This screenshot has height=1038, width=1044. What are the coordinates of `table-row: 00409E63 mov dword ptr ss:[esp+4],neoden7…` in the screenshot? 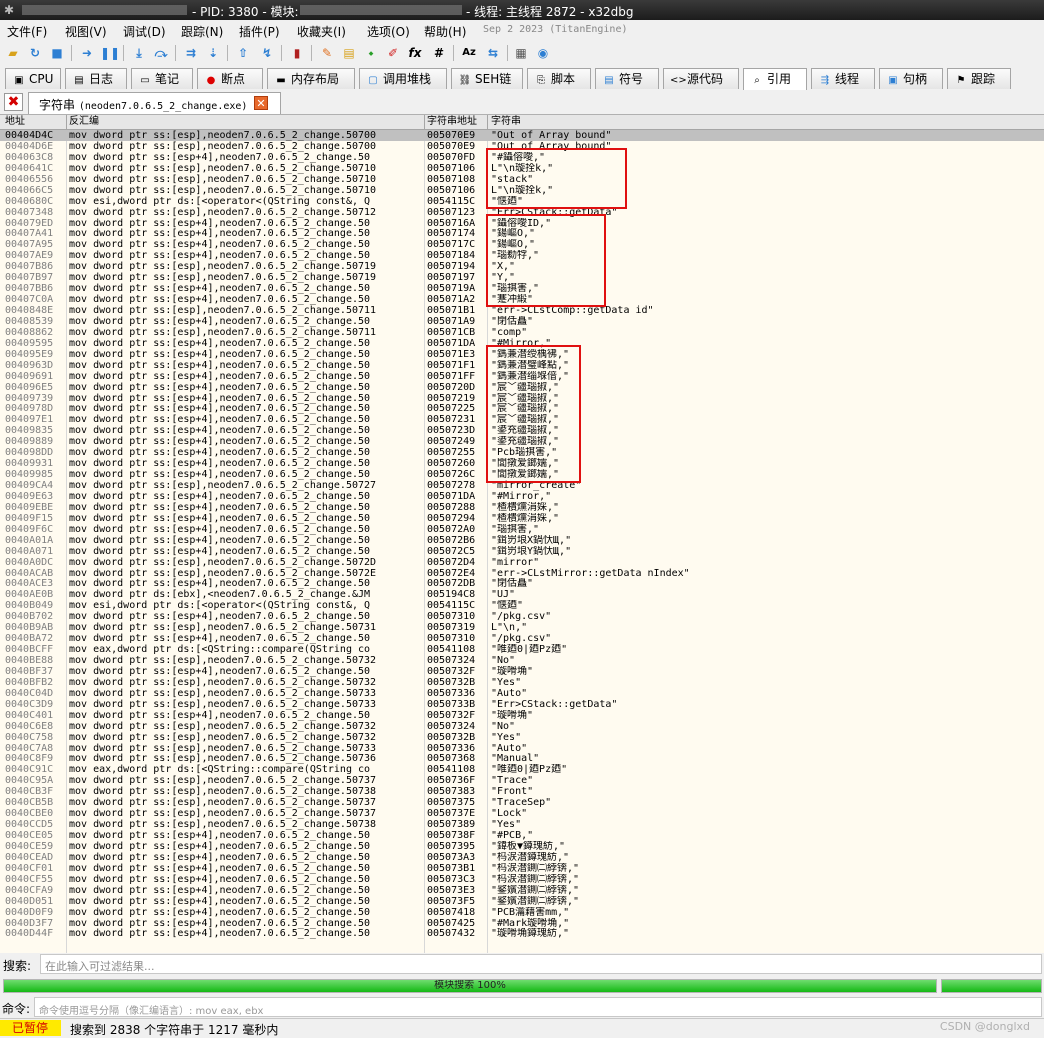 It's located at (522, 496).